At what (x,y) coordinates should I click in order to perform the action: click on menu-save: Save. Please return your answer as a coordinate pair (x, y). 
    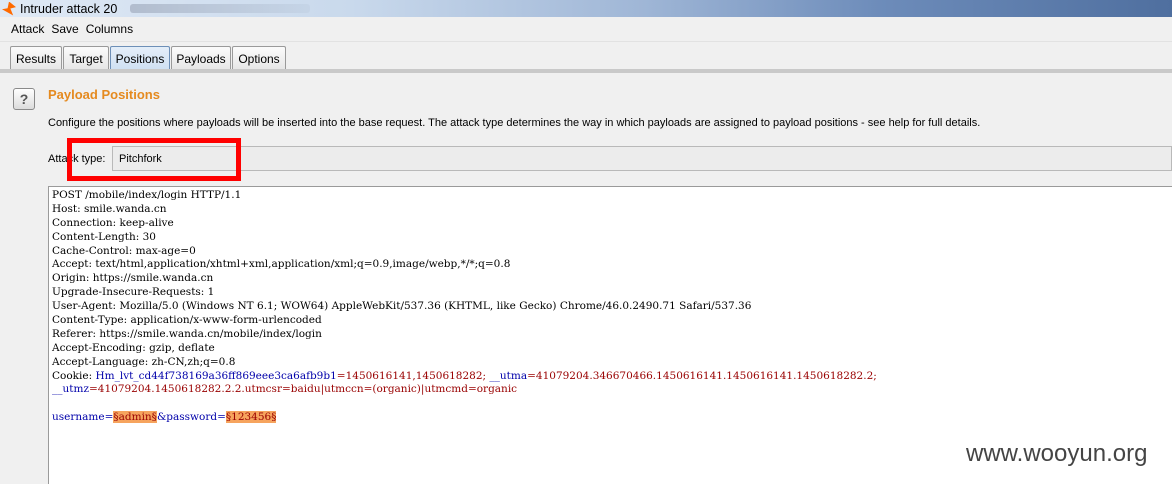
    Looking at the image, I should click on (64, 29).